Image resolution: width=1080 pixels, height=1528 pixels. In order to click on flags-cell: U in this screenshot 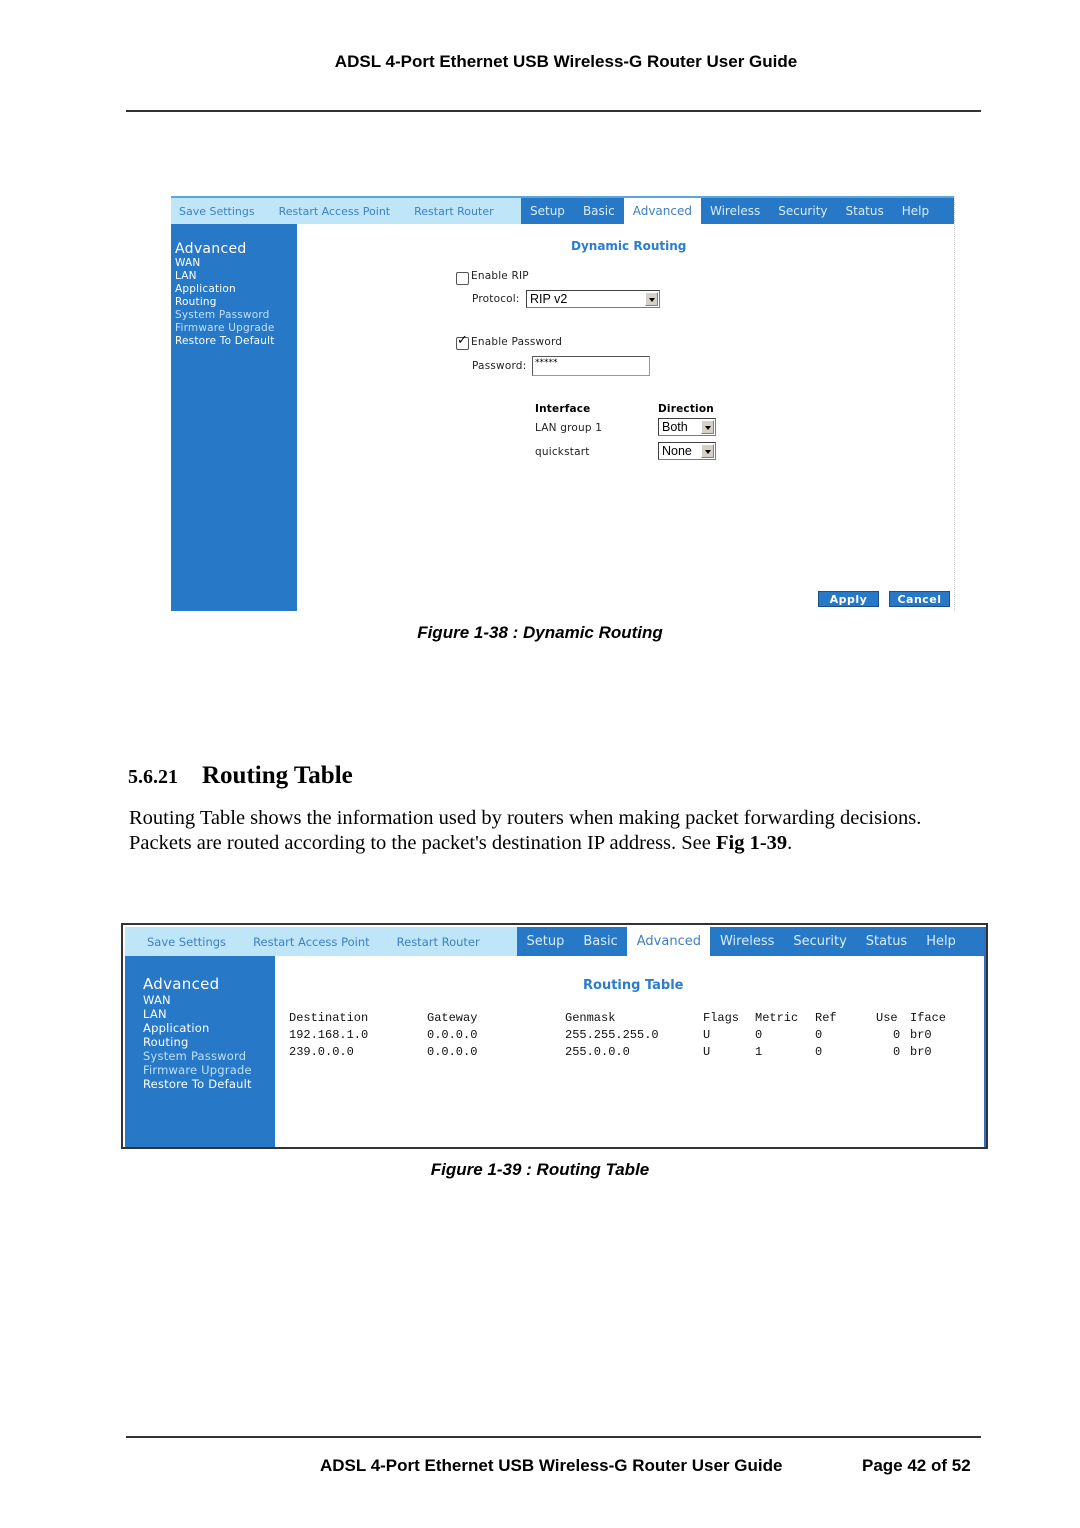, I will do `click(707, 1052)`.